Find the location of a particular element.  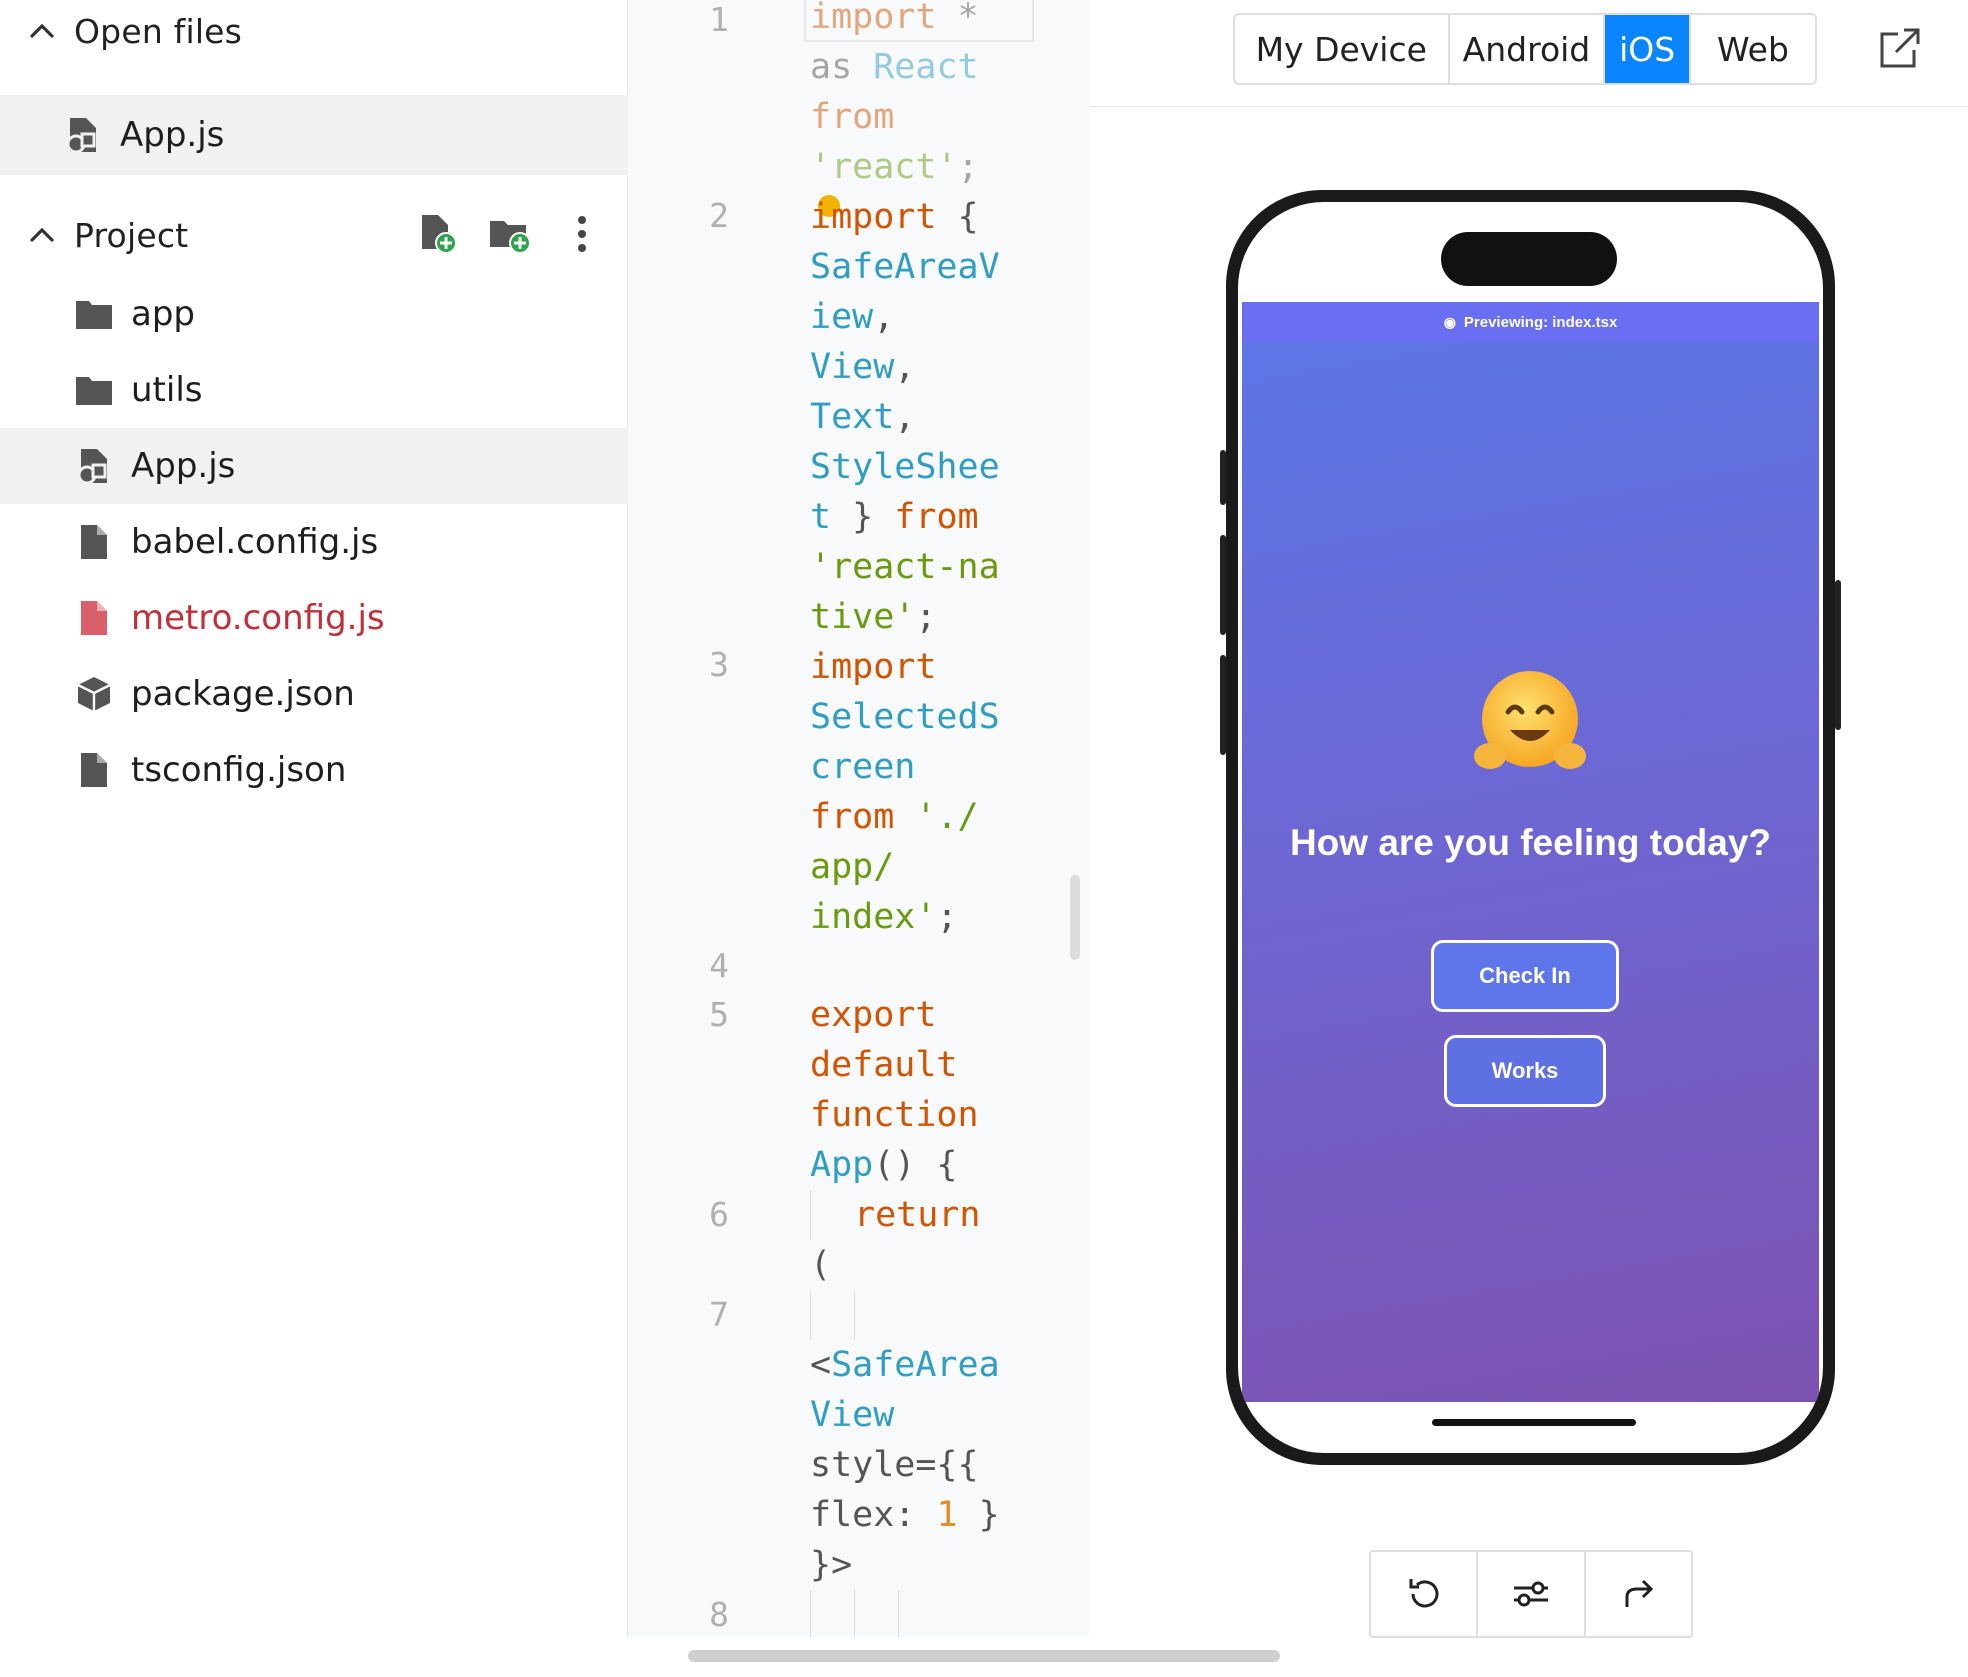

project-item-metro-config: metro.config.js is located at coordinates (314, 618).